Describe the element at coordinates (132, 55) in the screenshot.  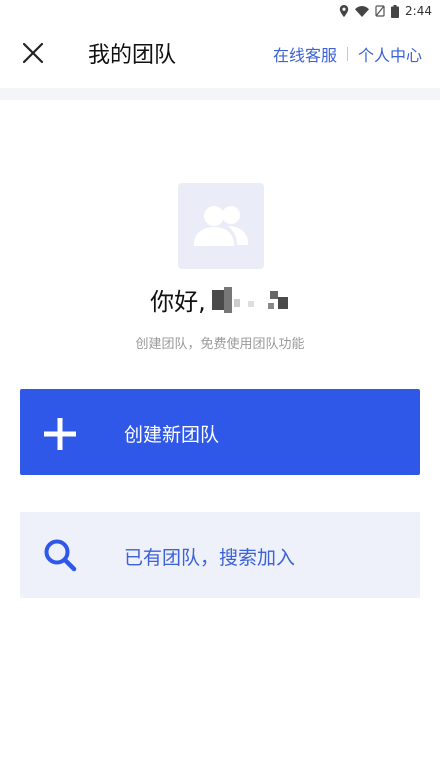
I see `page-title: 我的团队` at that location.